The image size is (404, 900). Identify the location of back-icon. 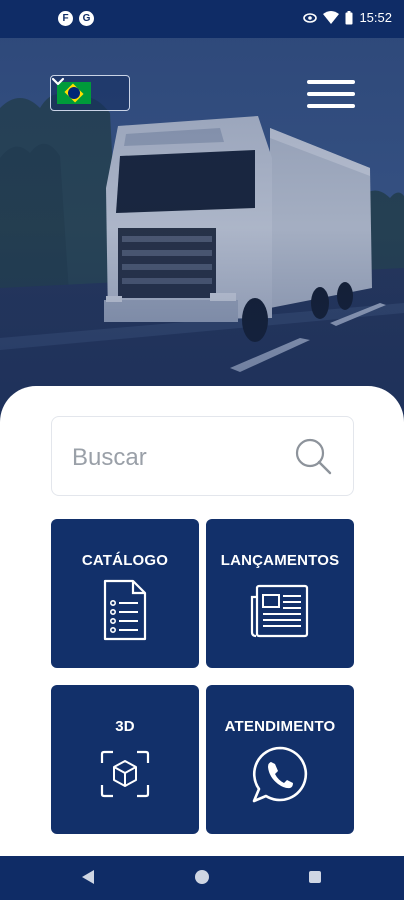
(88, 877).